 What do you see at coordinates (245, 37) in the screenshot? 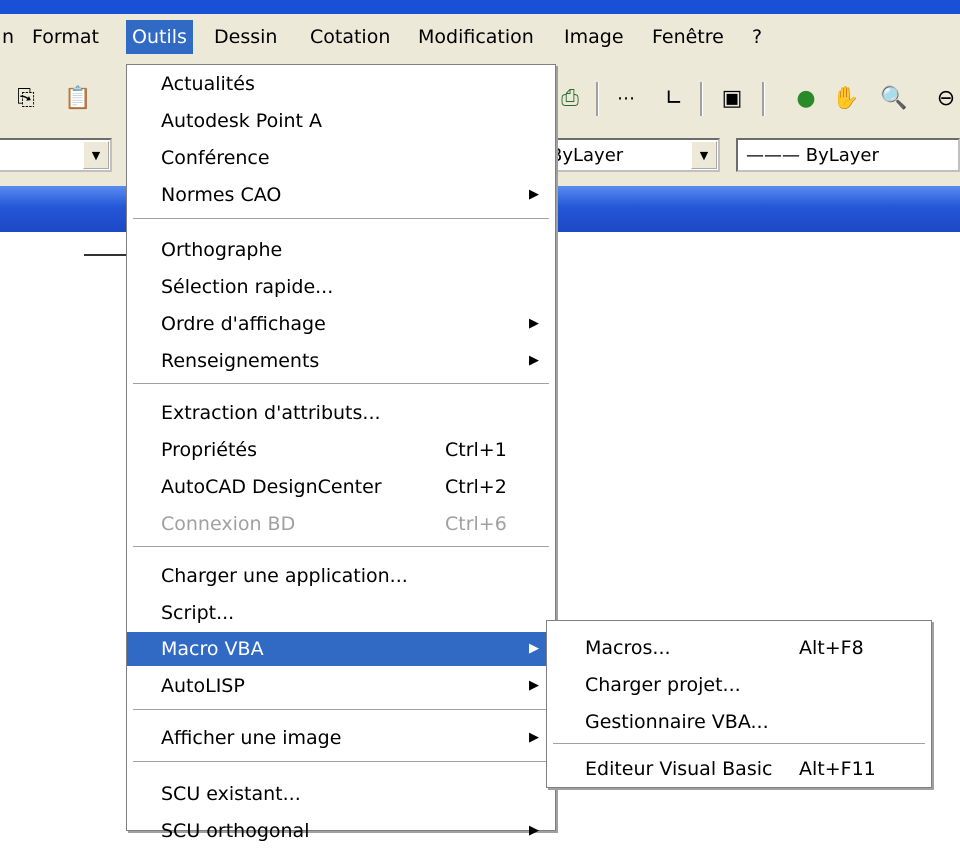
I see `menu-dessin: Dessin` at bounding box center [245, 37].